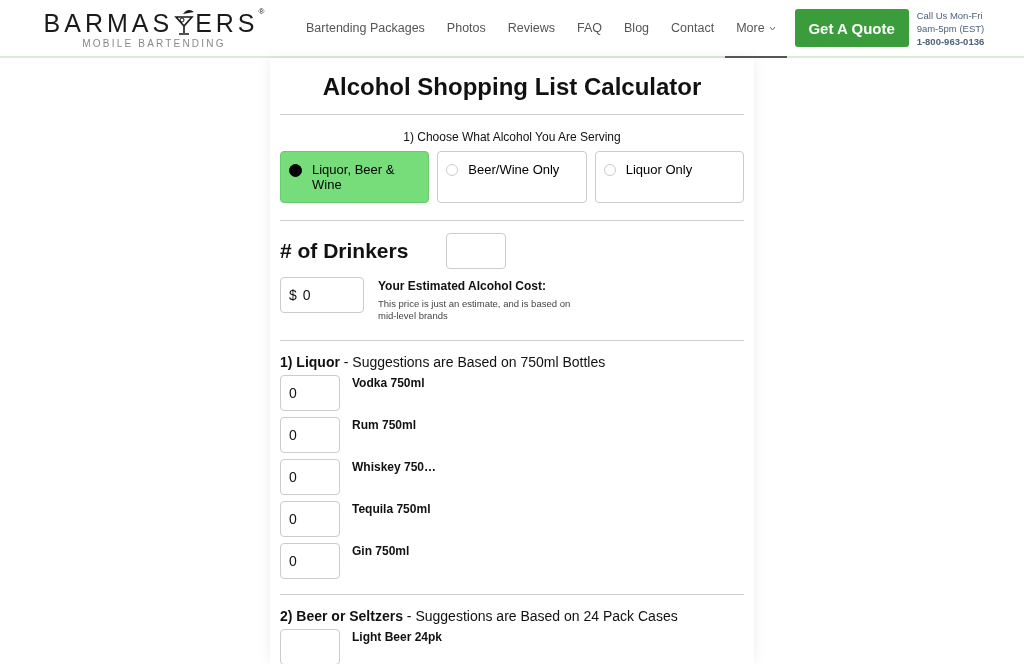 The height and width of the screenshot is (664, 1024). I want to click on item-label: Rum 750ml, so click(384, 425).